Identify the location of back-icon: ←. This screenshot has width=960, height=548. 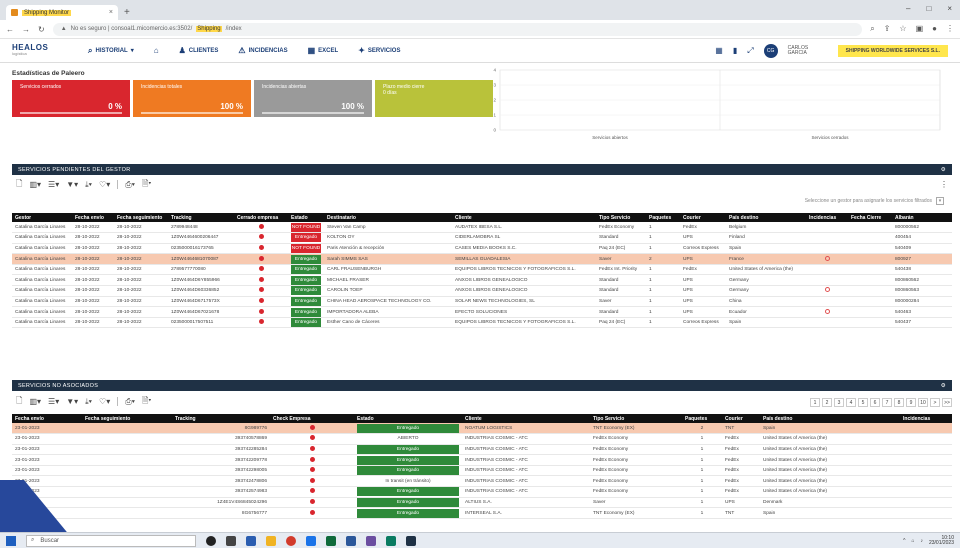
(10, 29).